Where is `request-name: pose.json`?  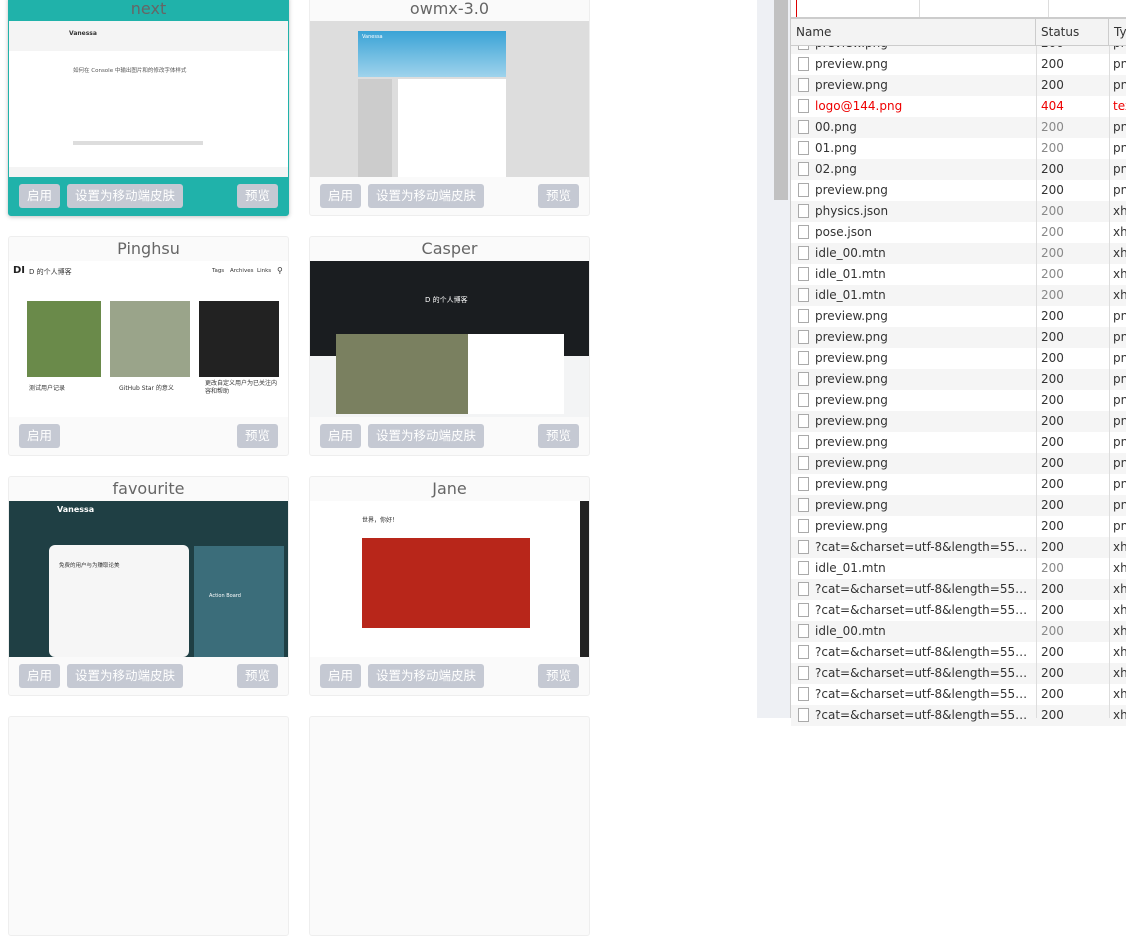
request-name: pose.json is located at coordinates (843, 232).